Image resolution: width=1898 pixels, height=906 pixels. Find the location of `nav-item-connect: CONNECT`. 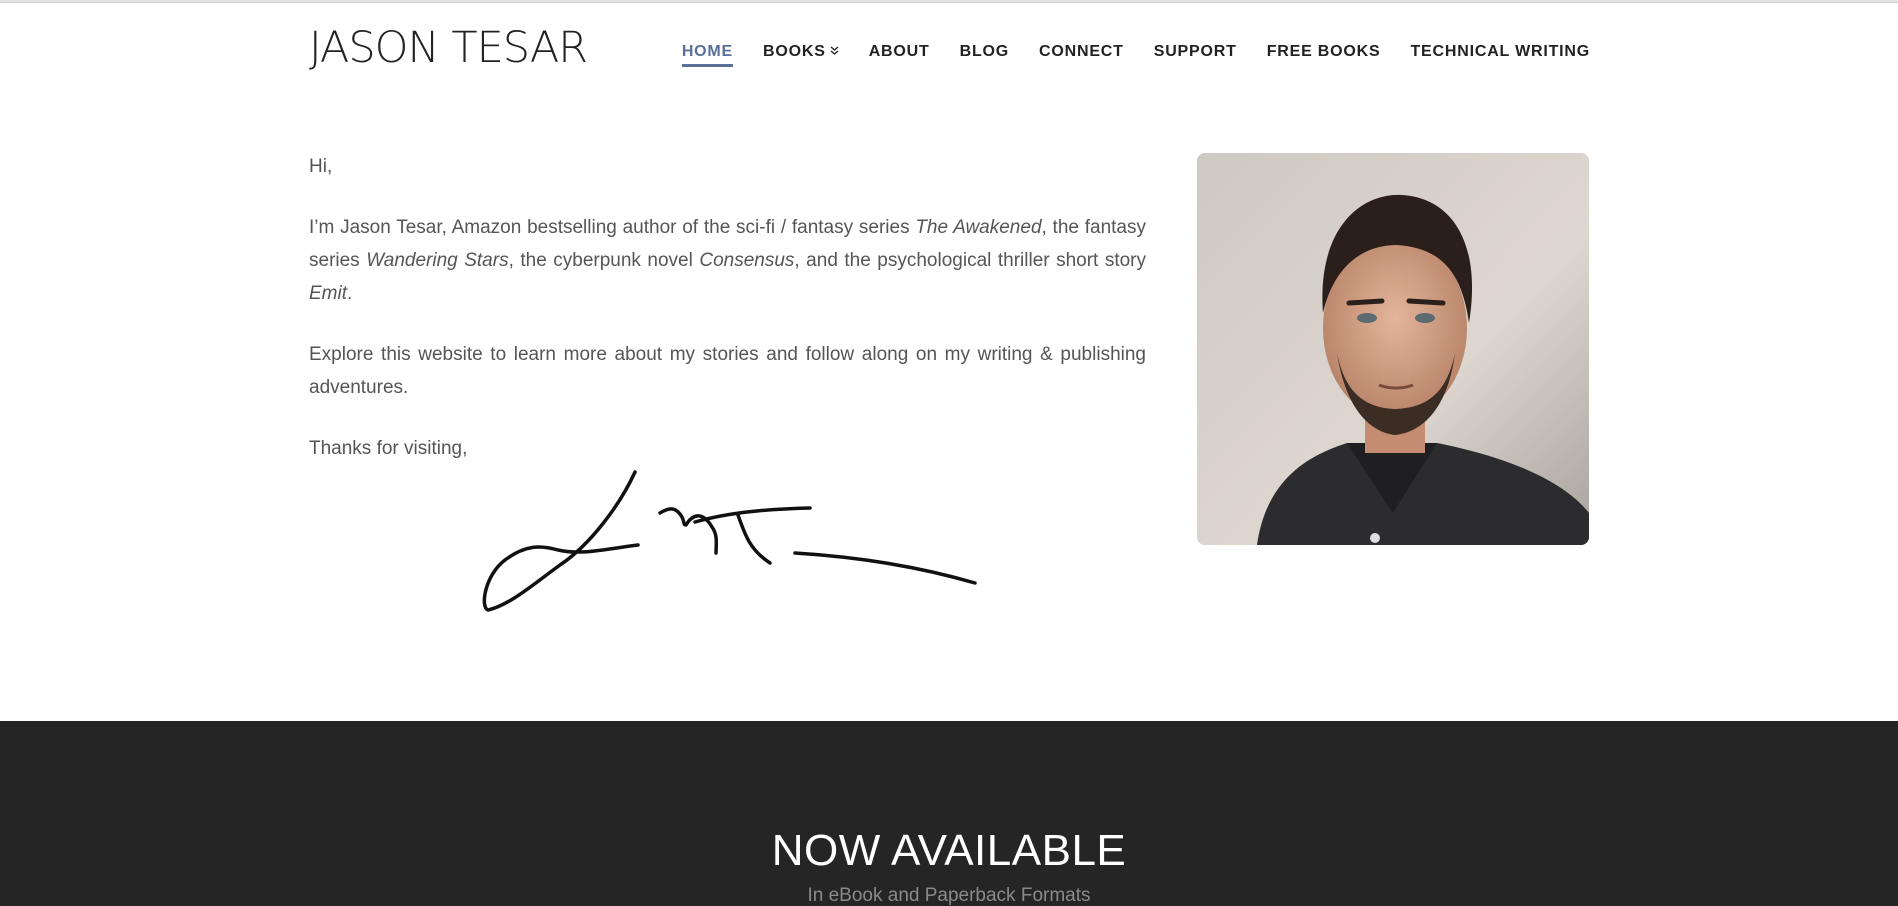

nav-item-connect: CONNECT is located at coordinates (1081, 55).